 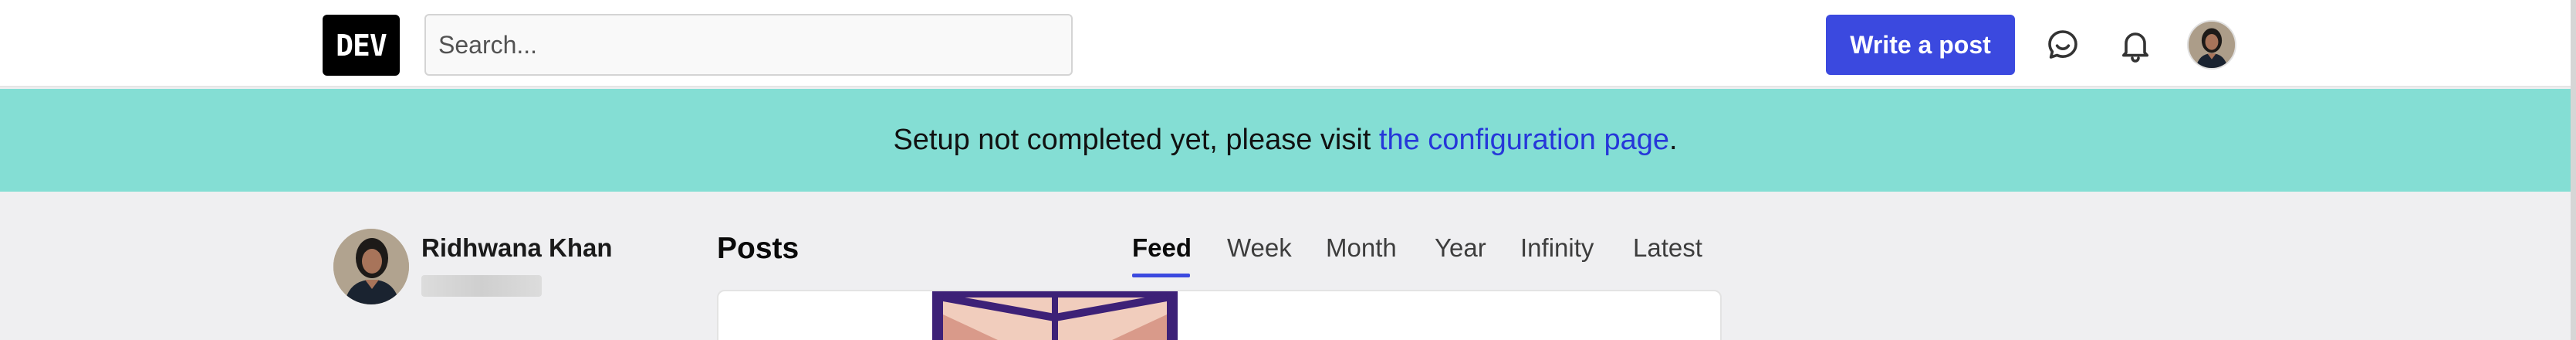 I want to click on user-photo-large, so click(x=371, y=266).